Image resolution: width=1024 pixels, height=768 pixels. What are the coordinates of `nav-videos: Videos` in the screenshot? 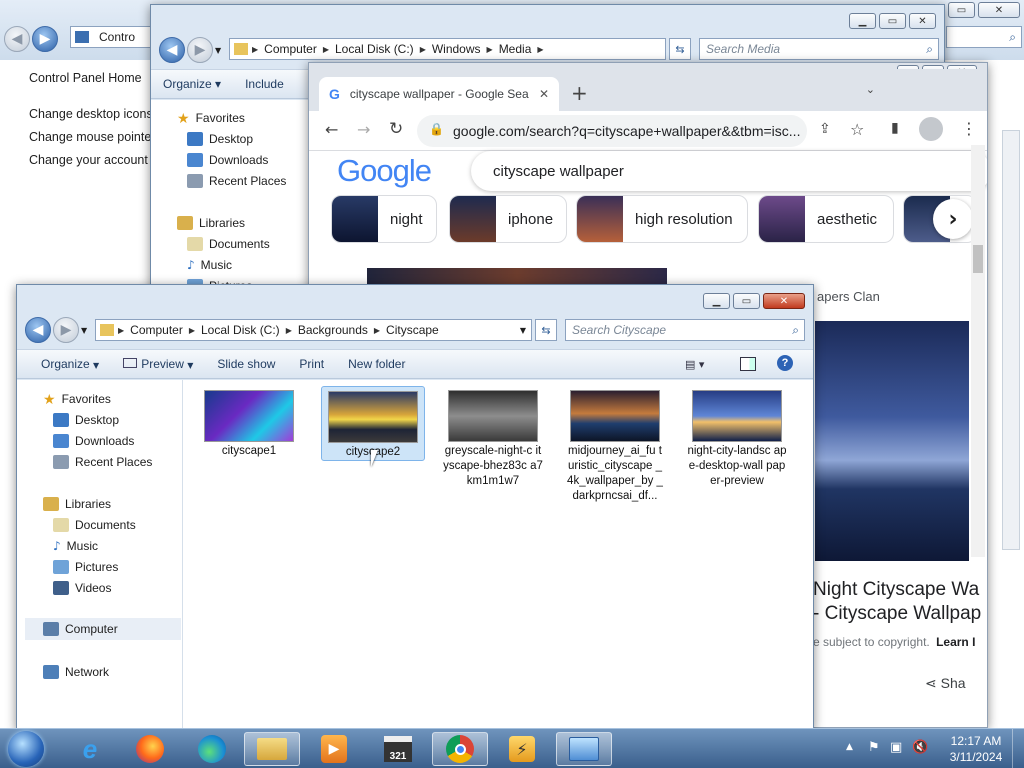 It's located at (82, 588).